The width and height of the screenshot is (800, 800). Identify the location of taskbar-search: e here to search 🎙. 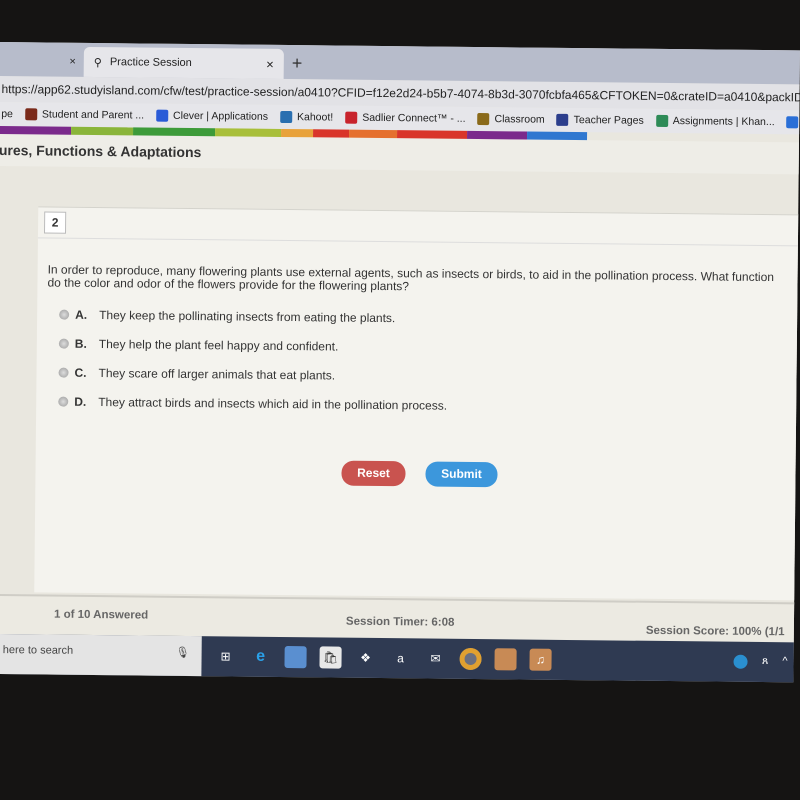
(101, 655).